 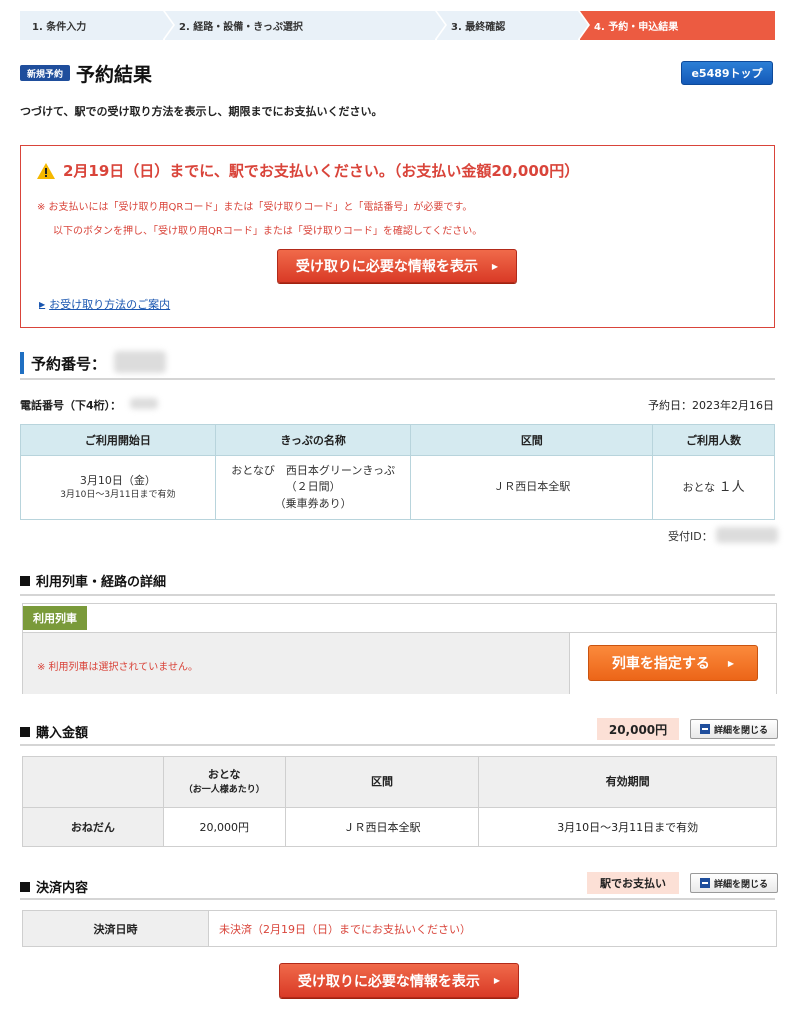 I want to click on alert-title: 2月19日（日）までに、駅でお支払いください。（お支払い金額20,000円）, so click(x=321, y=171).